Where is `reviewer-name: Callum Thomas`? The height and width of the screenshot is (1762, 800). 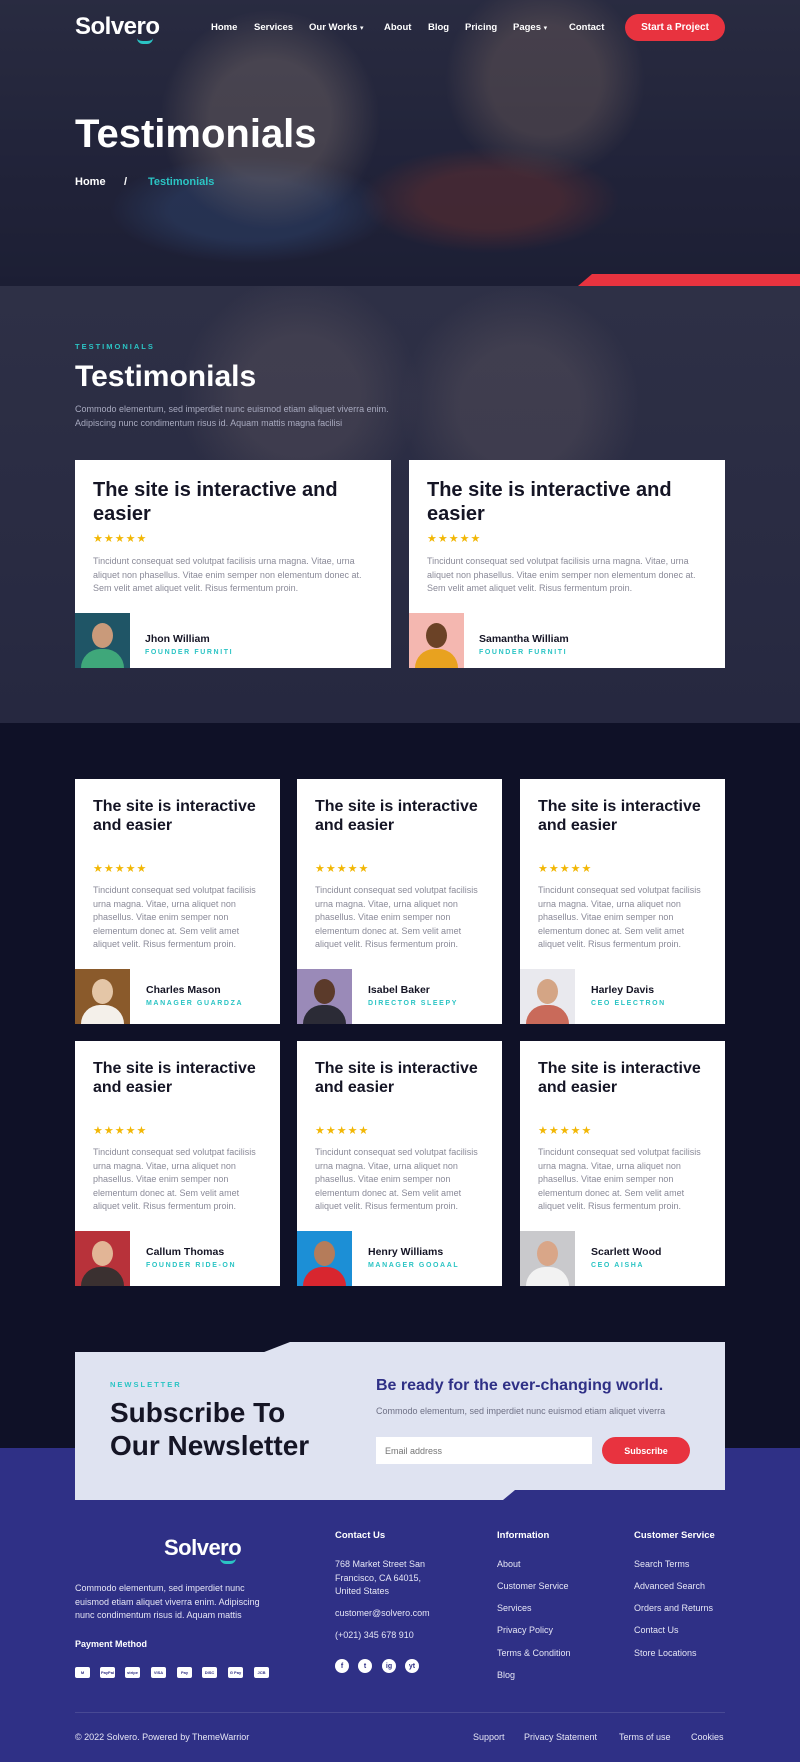
reviewer-name: Callum Thomas is located at coordinates (185, 1252).